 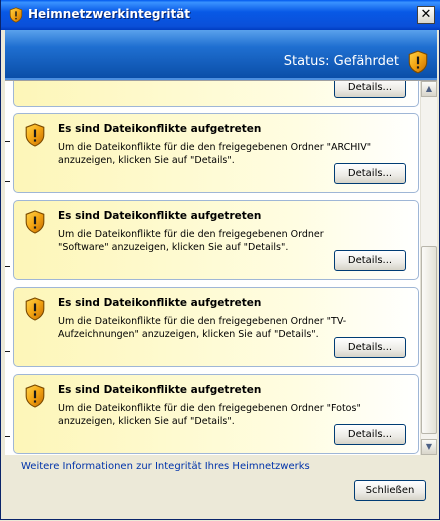 I want to click on scroll-down-button: ▼, so click(x=429, y=447).